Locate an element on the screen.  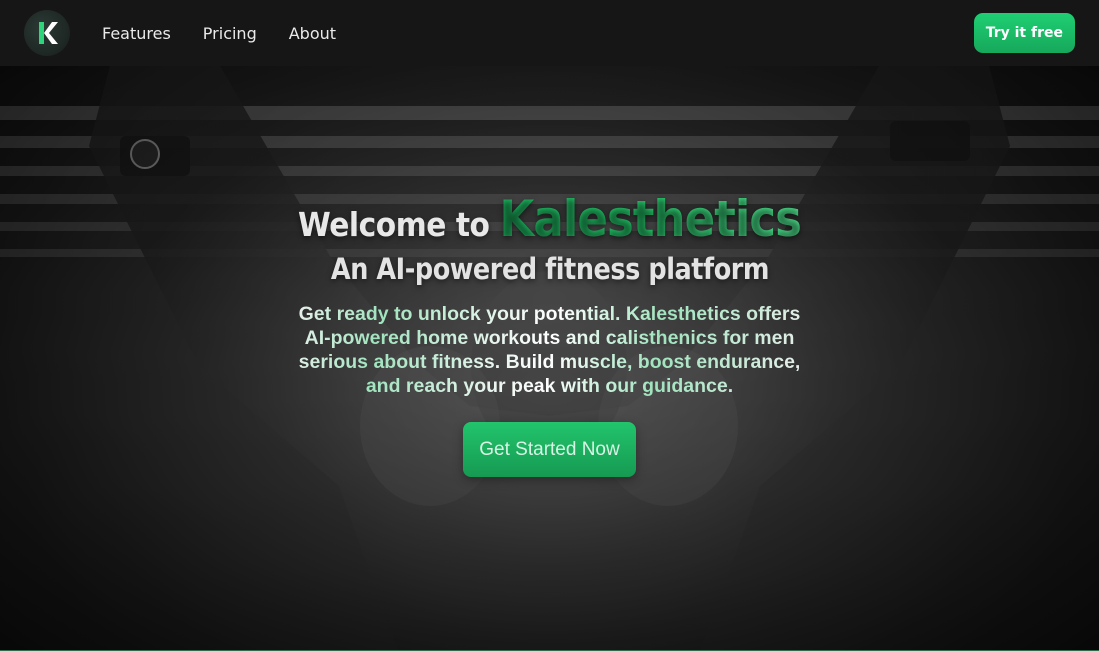
hero-title-prefix: Welcome to is located at coordinates (398, 224).